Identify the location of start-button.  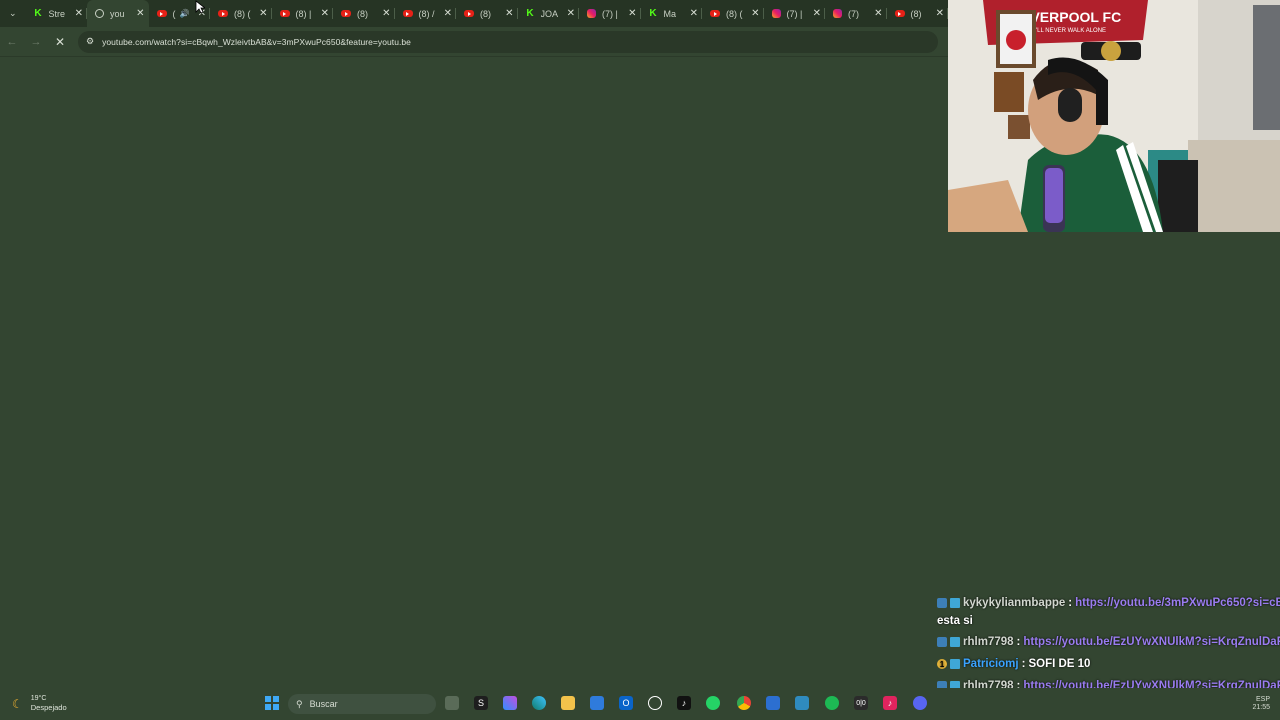
(272, 703).